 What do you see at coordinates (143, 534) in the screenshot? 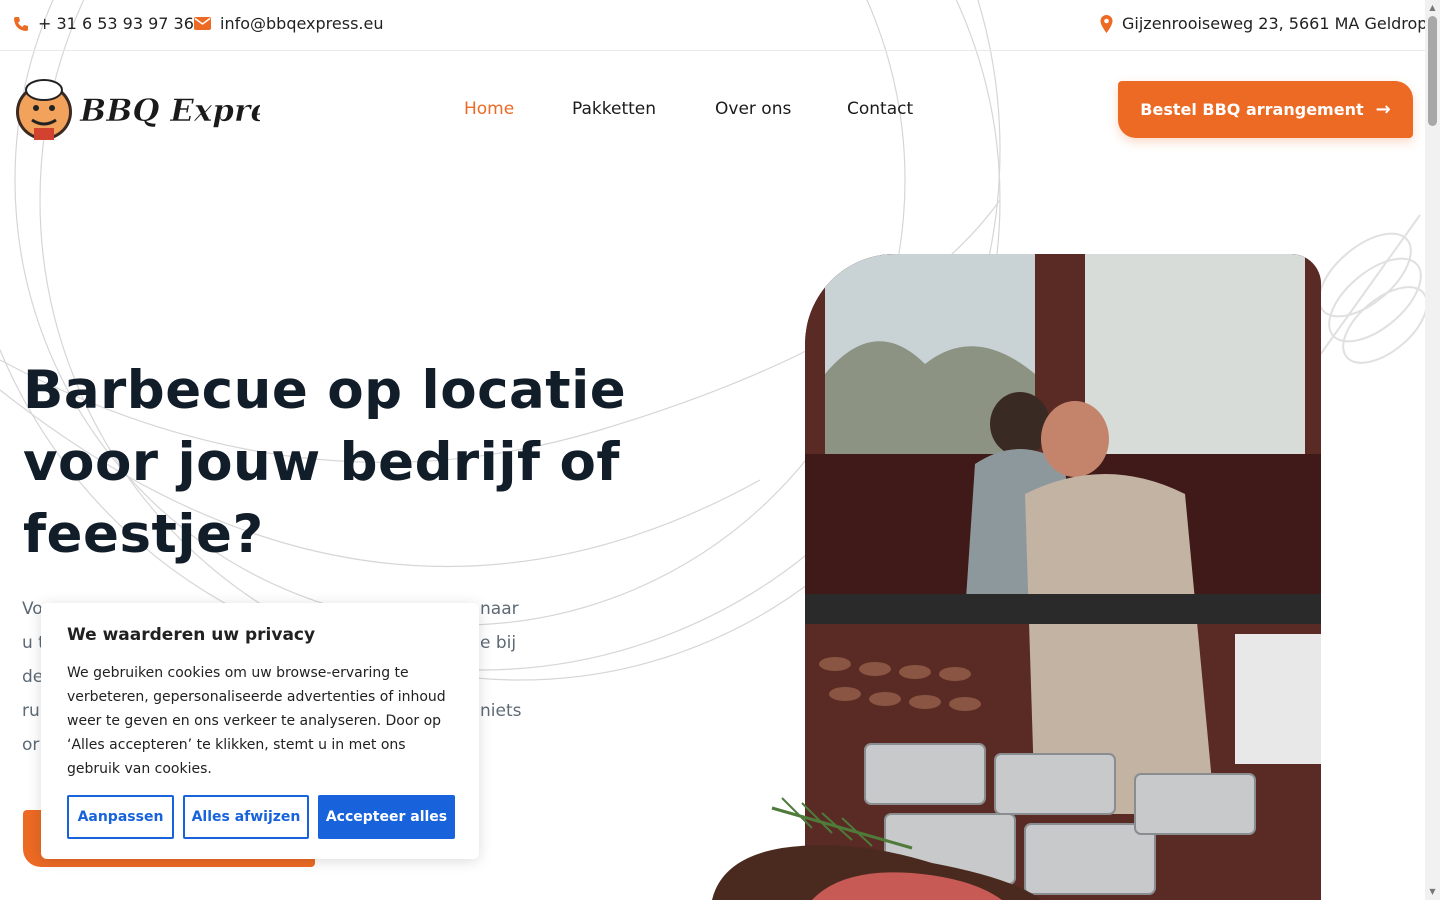
I see `hero-title-line: feestje?` at bounding box center [143, 534].